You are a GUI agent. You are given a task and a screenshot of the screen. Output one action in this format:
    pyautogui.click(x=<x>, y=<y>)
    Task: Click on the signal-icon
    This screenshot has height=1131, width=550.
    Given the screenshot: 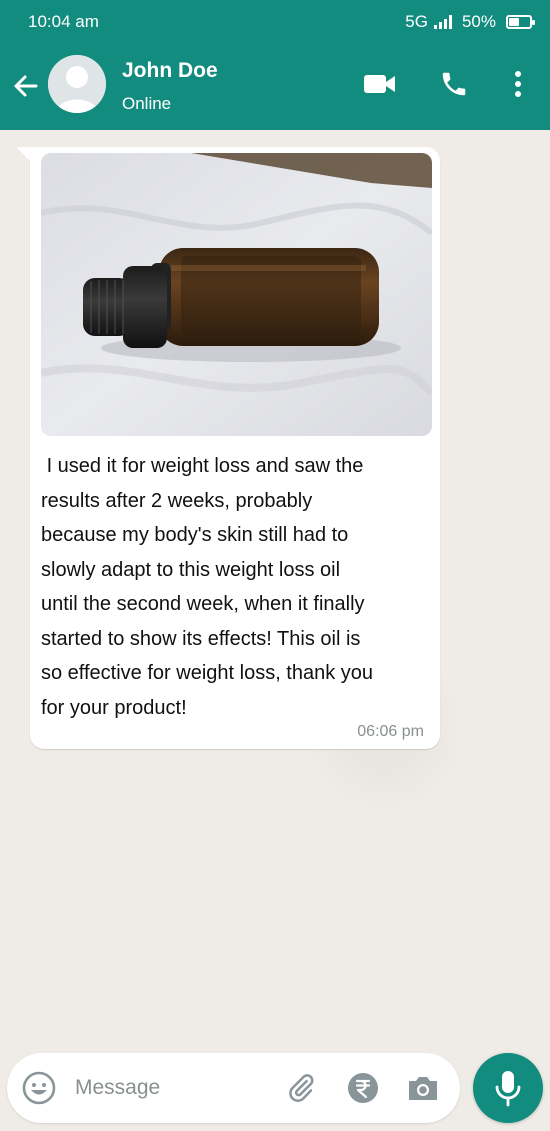 What is the action you would take?
    pyautogui.click(x=442, y=22)
    